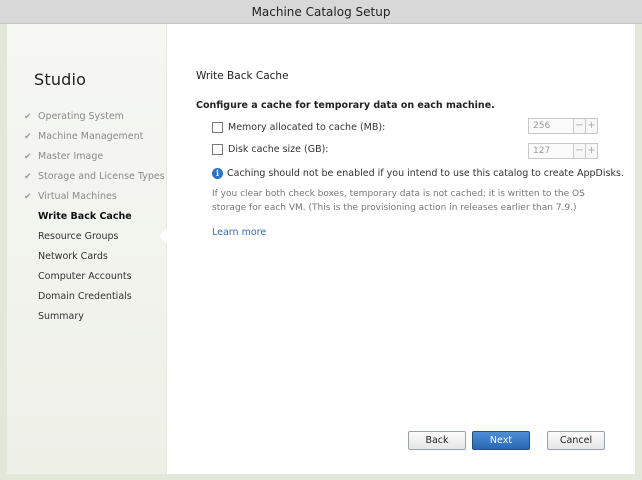  I want to click on sidebar-step-master-image: ✔ Master Image, so click(94, 157).